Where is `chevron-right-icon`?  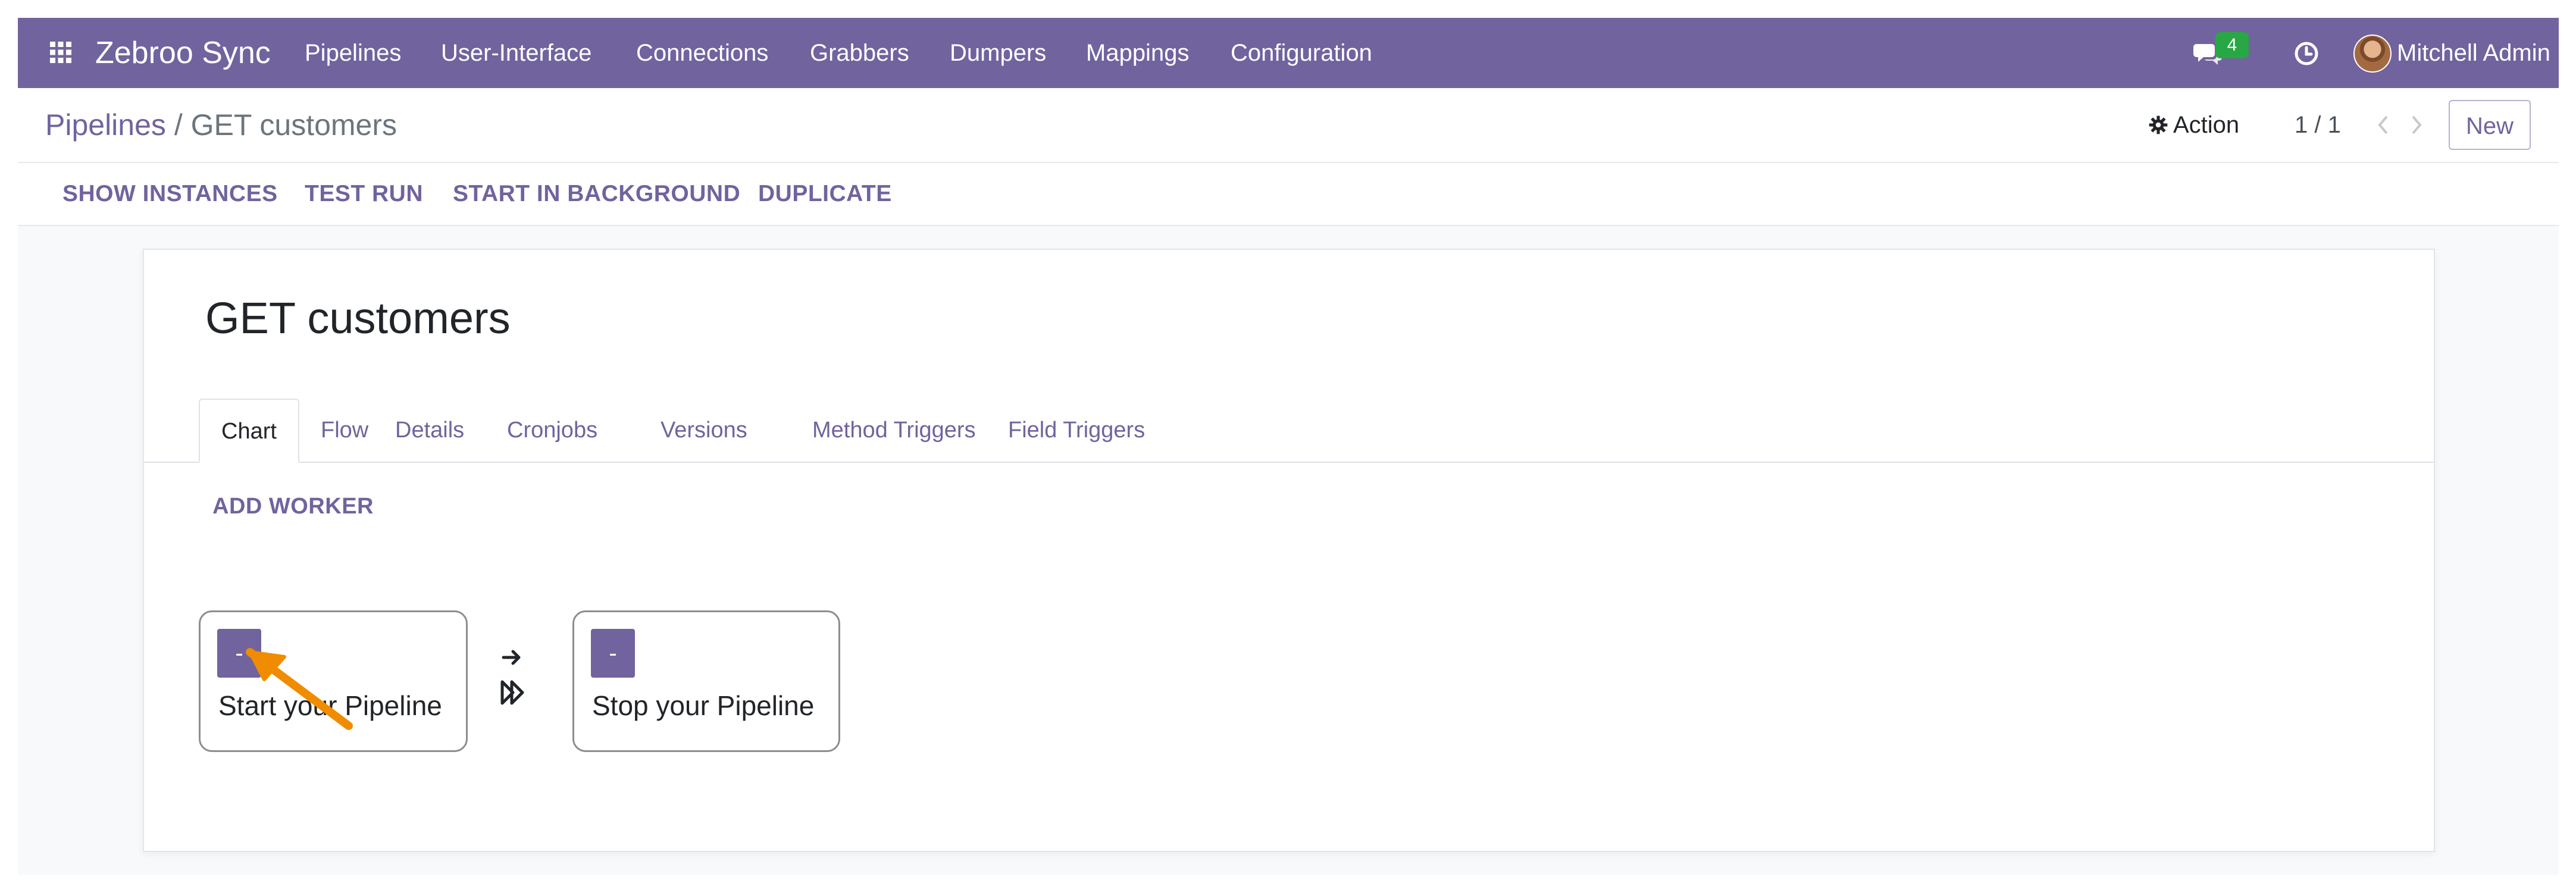
chevron-right-icon is located at coordinates (2417, 124).